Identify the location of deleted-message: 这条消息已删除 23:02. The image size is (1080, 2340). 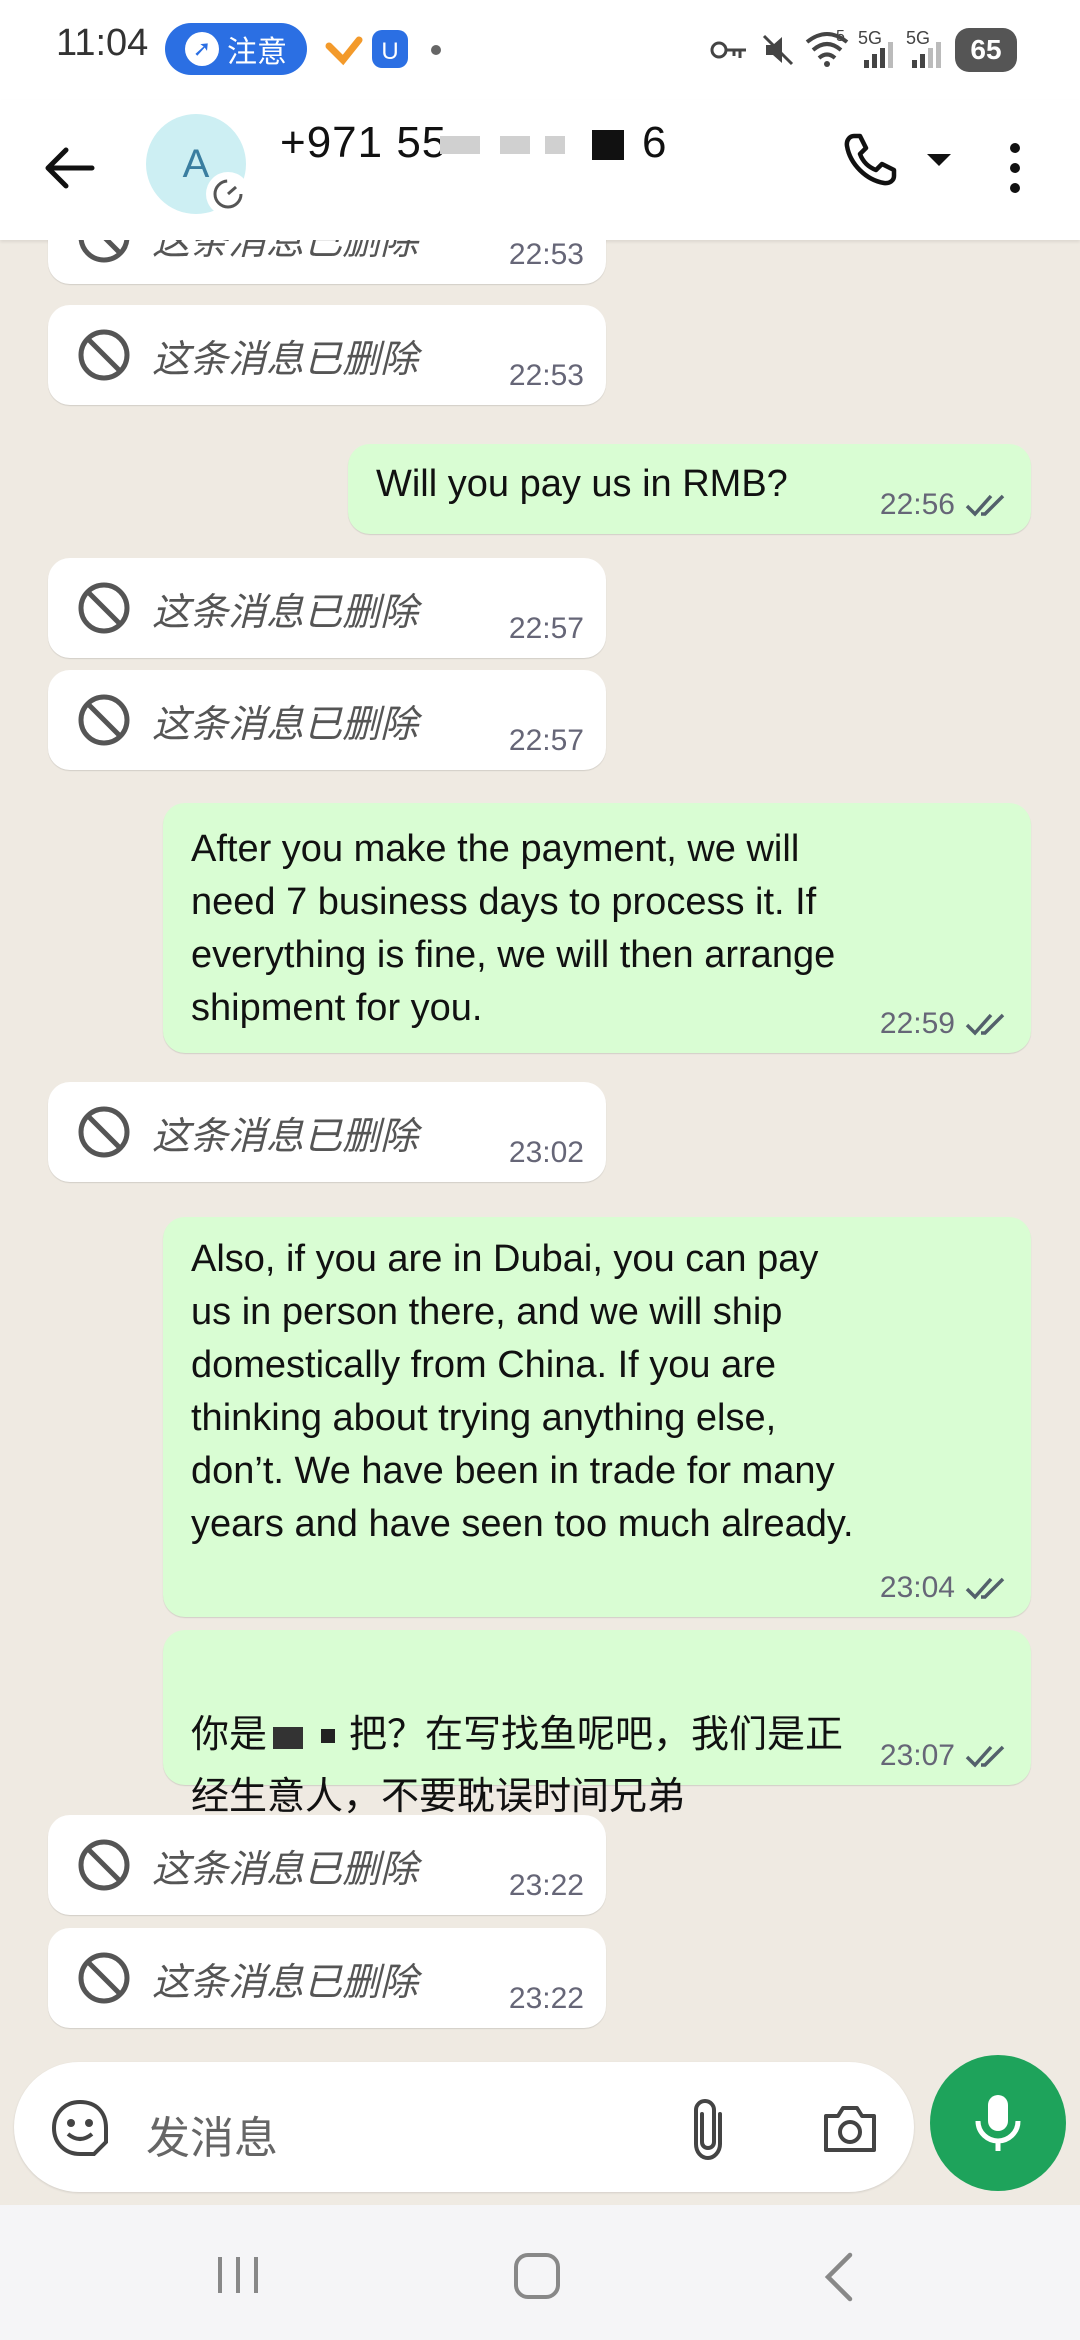
(327, 1132).